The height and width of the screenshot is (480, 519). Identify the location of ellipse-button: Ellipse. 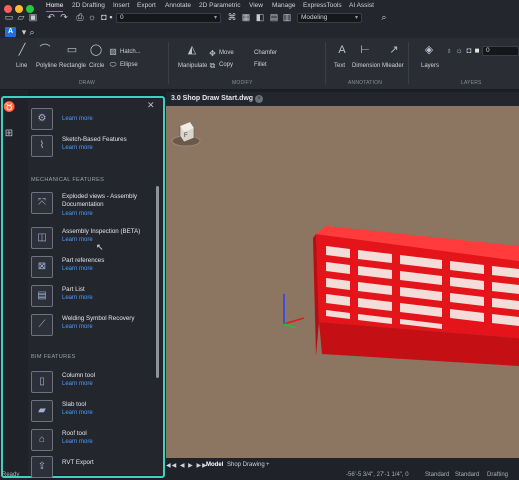
(129, 65).